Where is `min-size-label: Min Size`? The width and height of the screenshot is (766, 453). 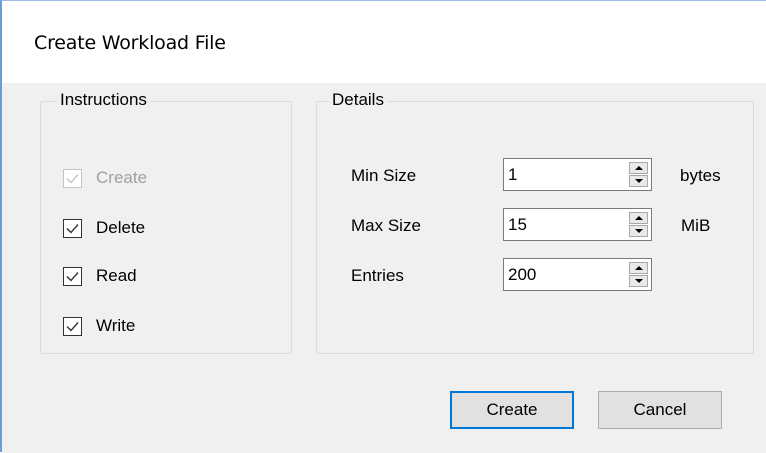
min-size-label: Min Size is located at coordinates (384, 175).